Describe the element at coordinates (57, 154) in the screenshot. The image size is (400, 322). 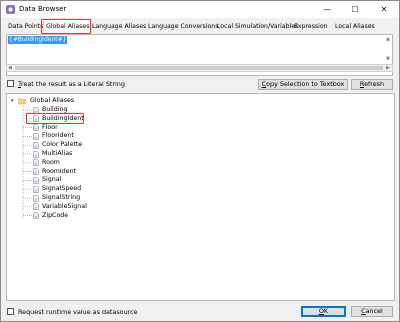
I see `tree-item-multialias: MultiAlias` at that location.